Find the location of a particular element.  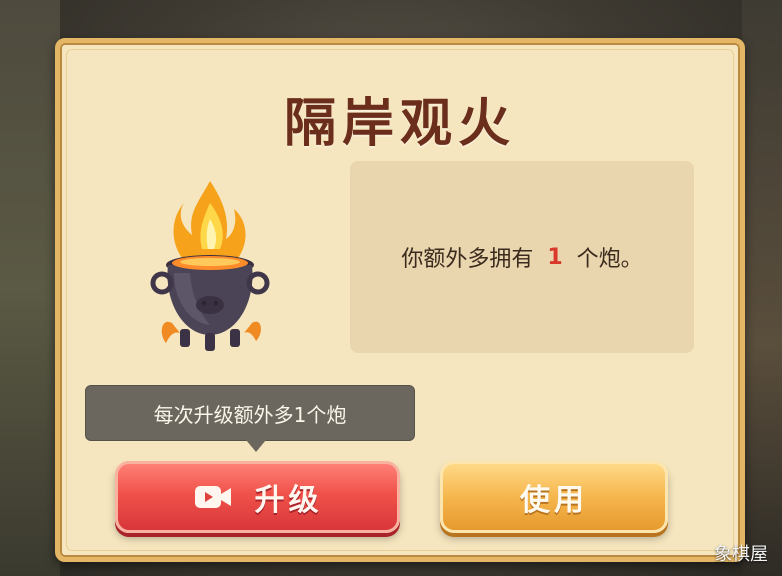

video-camera-icon is located at coordinates (213, 497).